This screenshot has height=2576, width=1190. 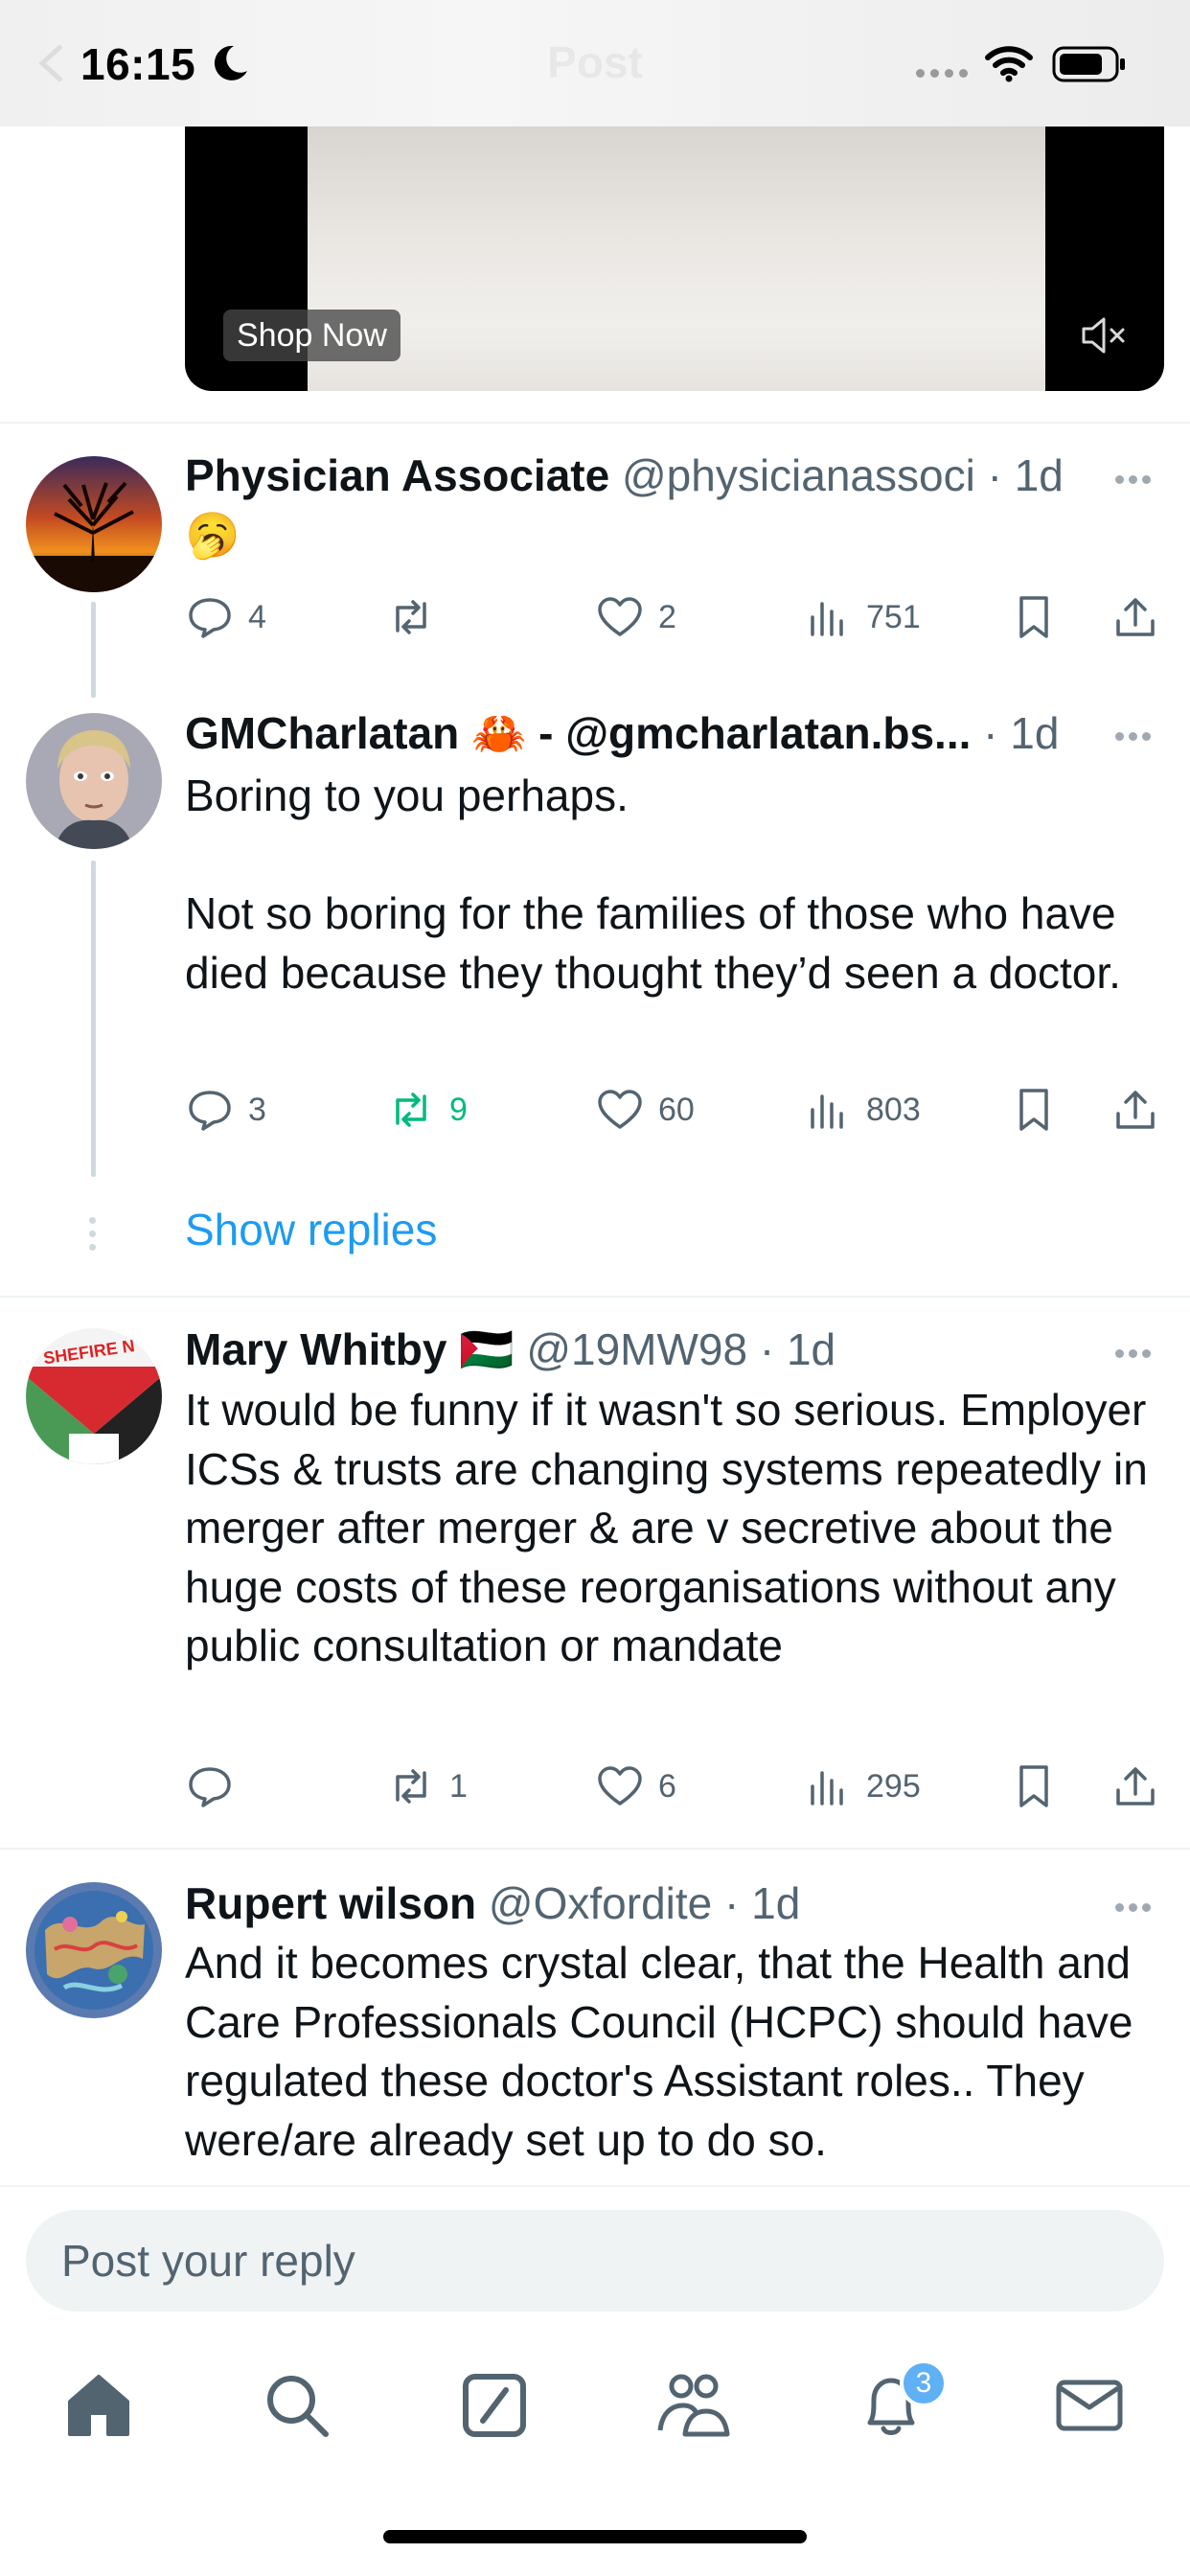 I want to click on repost-count: 1, so click(x=459, y=1786).